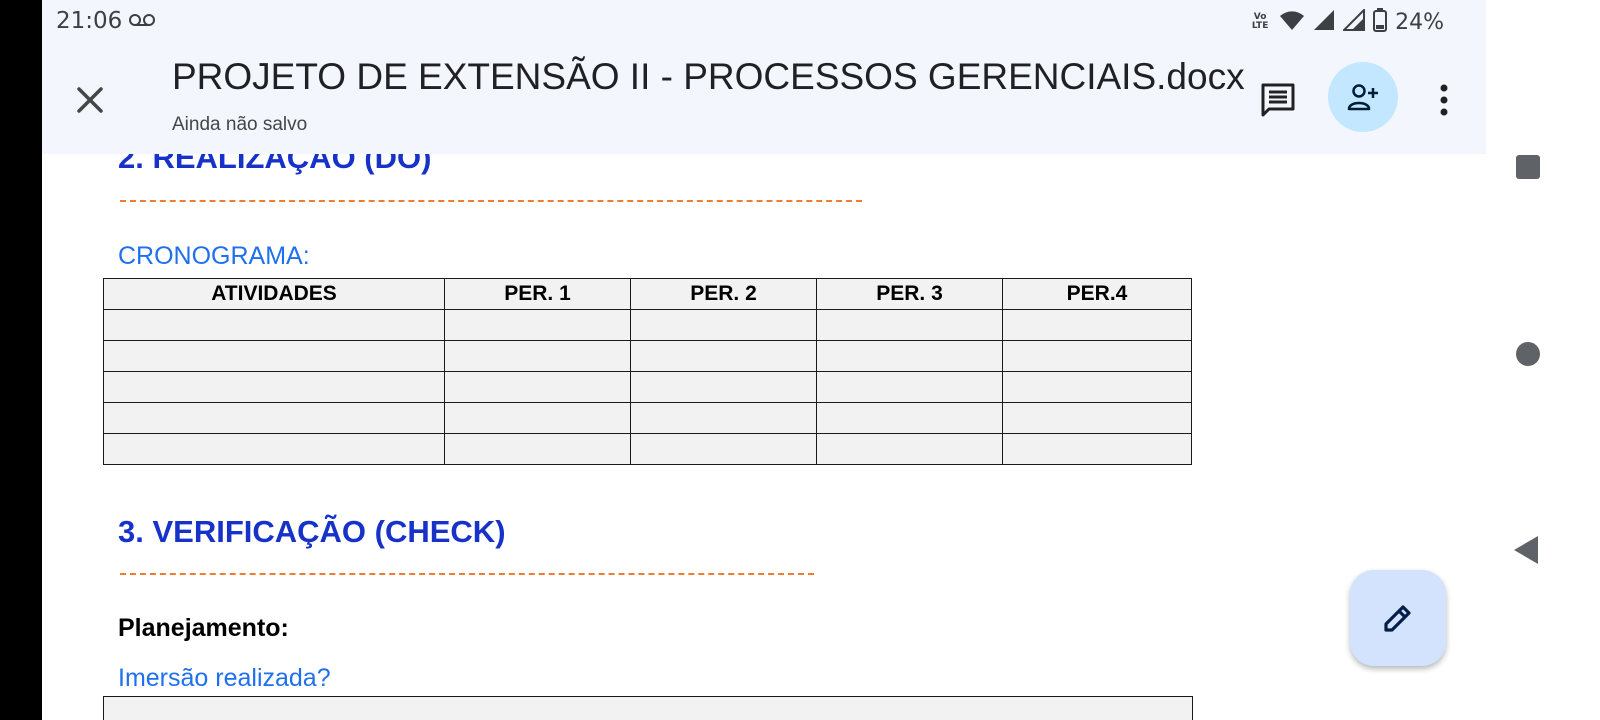  I want to click on status-icons: Vo LTE 24%, so click(1346, 22).